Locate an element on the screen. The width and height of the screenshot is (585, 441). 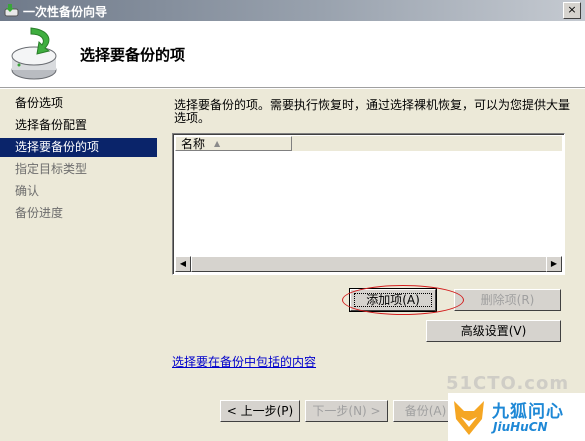
scroll-right-arrow-icon: ▶ is located at coordinates (554, 264).